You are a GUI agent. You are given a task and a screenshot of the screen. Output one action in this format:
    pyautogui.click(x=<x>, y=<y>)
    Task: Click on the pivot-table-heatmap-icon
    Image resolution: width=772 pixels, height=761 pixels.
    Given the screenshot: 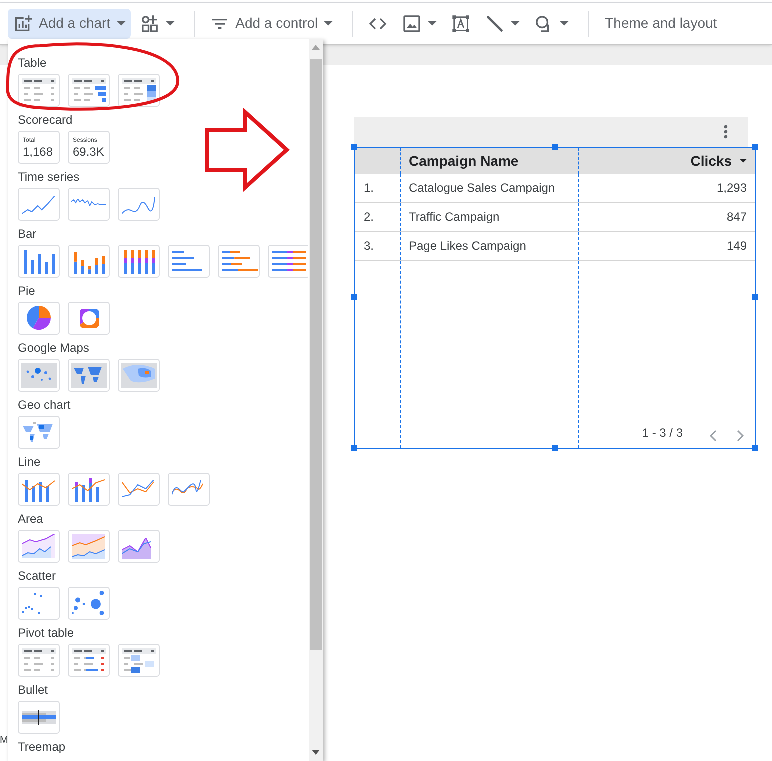 What is the action you would take?
    pyautogui.click(x=139, y=660)
    